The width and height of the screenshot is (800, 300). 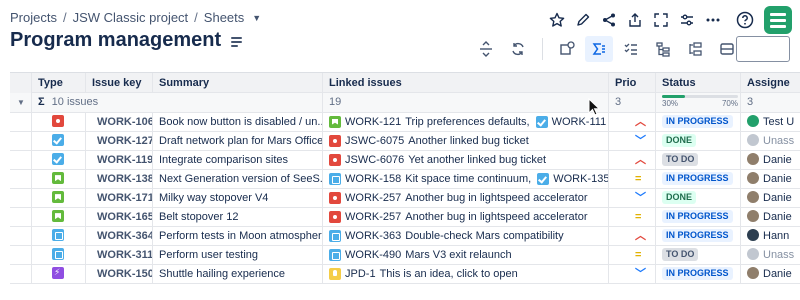 I want to click on linked-issues-cell: JSWC-6075 Another linked bug ticket, so click(x=466, y=141).